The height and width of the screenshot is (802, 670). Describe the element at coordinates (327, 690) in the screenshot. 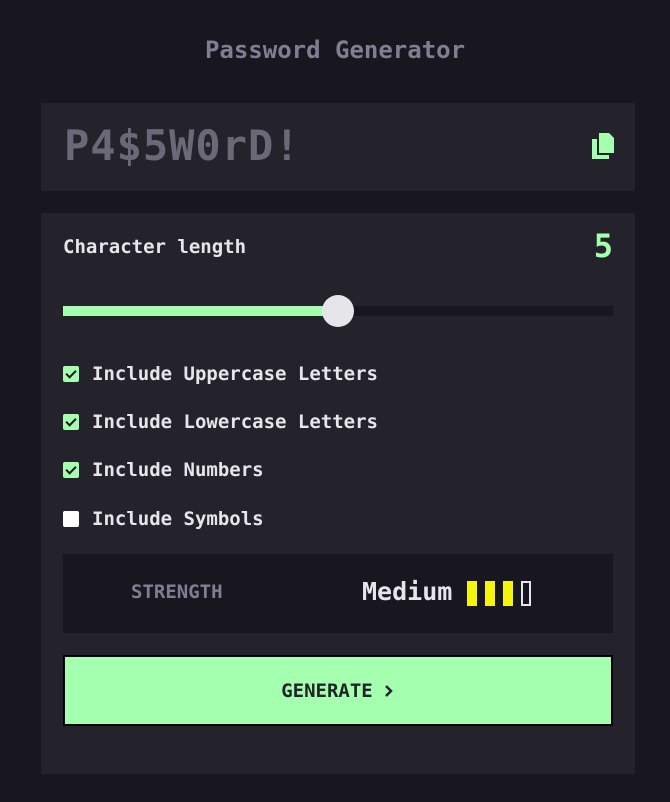

I see `generate-label: GENERATE` at that location.